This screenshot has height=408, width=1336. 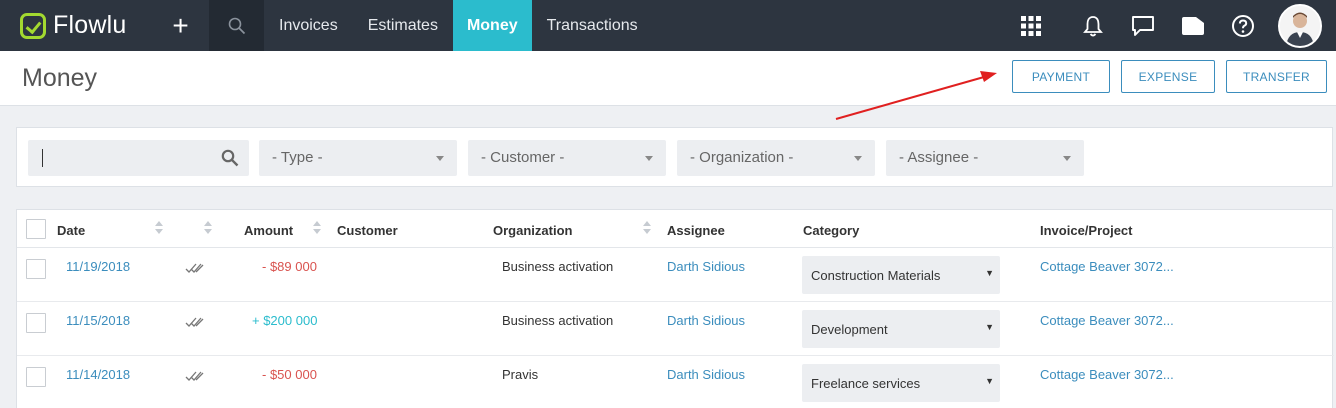 I want to click on row-date: 11/19/2018, so click(x=98, y=266).